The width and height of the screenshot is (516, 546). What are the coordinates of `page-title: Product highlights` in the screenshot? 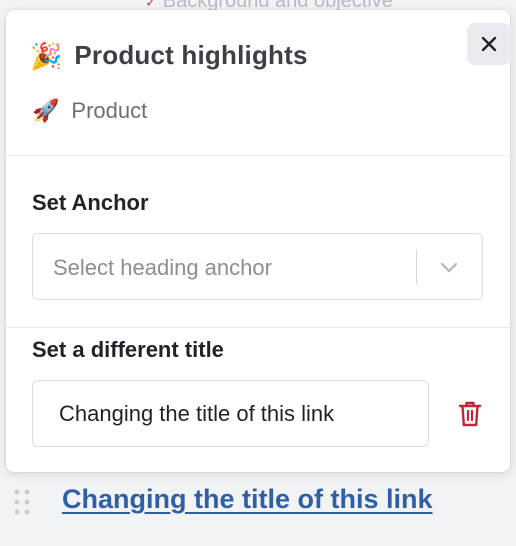 It's located at (191, 55).